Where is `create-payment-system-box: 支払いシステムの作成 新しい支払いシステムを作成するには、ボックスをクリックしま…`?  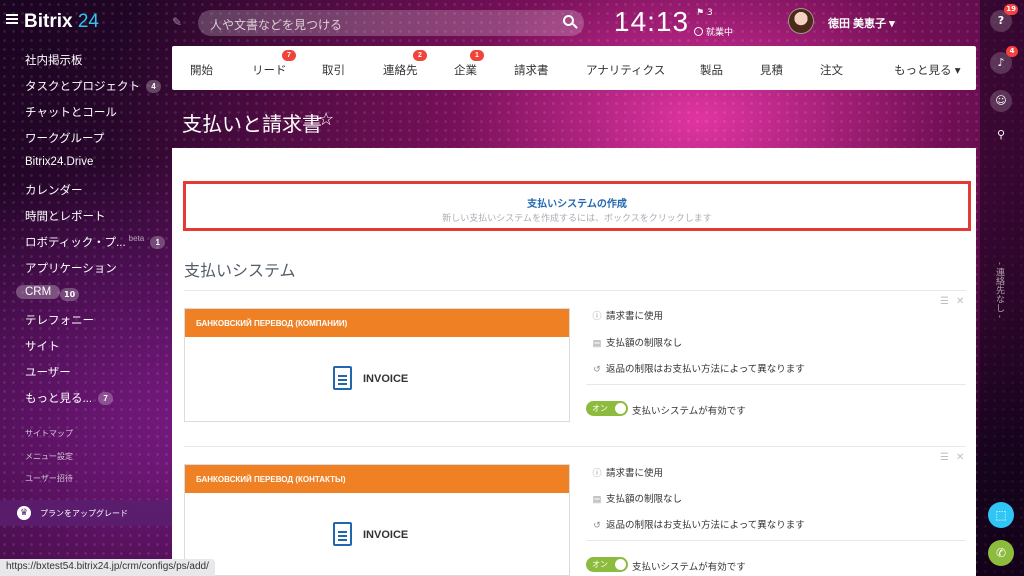 create-payment-system-box: 支払いシステムの作成 新しい支払いシステムを作成するには、ボックスをクリックしま… is located at coordinates (577, 206).